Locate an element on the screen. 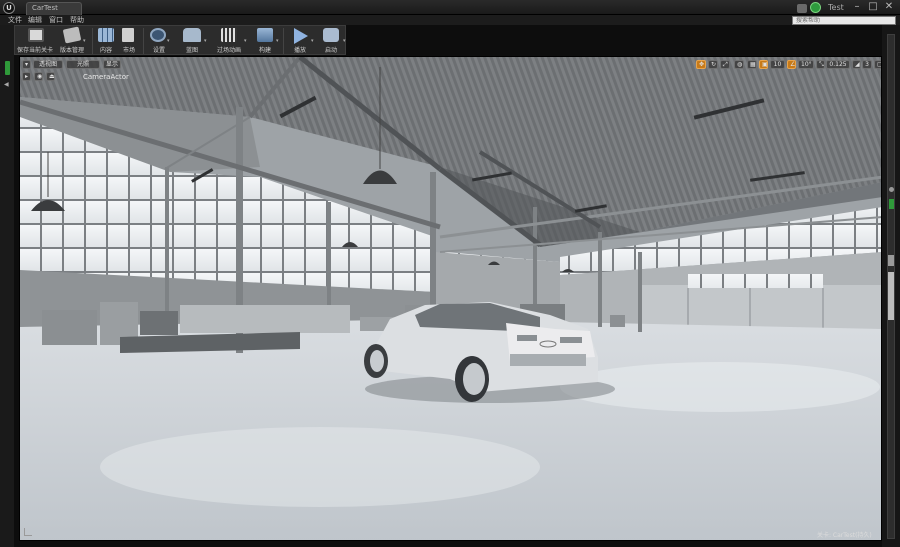 Image resolution: width=900 pixels, height=547 pixels. save-icon is located at coordinates (36, 35).